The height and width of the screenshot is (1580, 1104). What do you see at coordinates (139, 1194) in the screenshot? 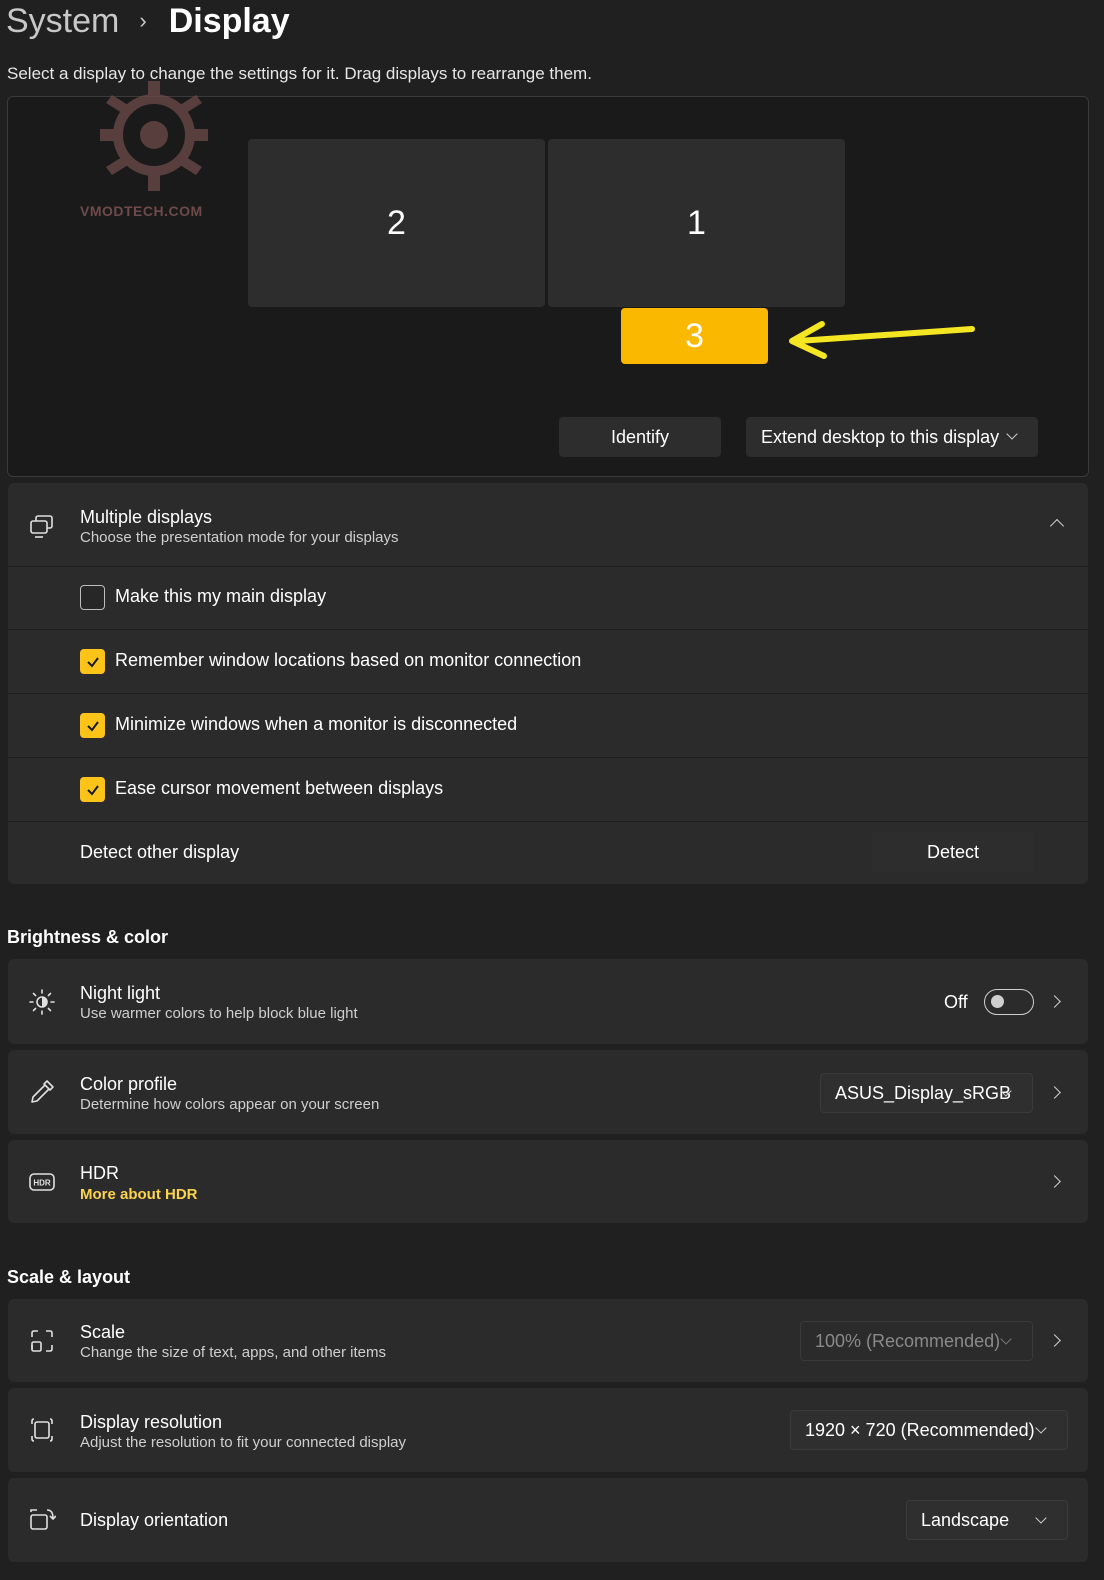
I see `more-about-hdr-link: More about HDR` at bounding box center [139, 1194].